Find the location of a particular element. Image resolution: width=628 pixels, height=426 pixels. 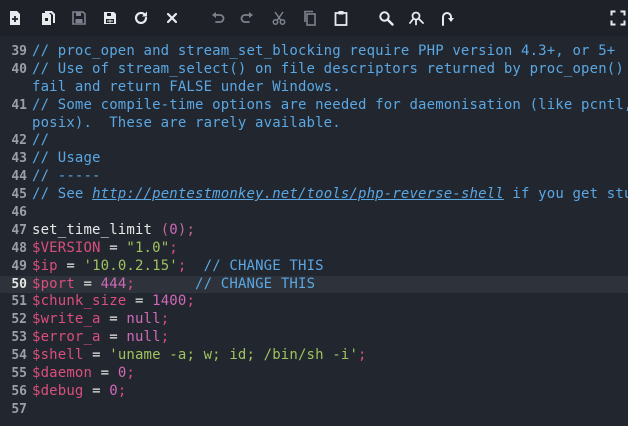

clipboard-icon is located at coordinates (341, 18).